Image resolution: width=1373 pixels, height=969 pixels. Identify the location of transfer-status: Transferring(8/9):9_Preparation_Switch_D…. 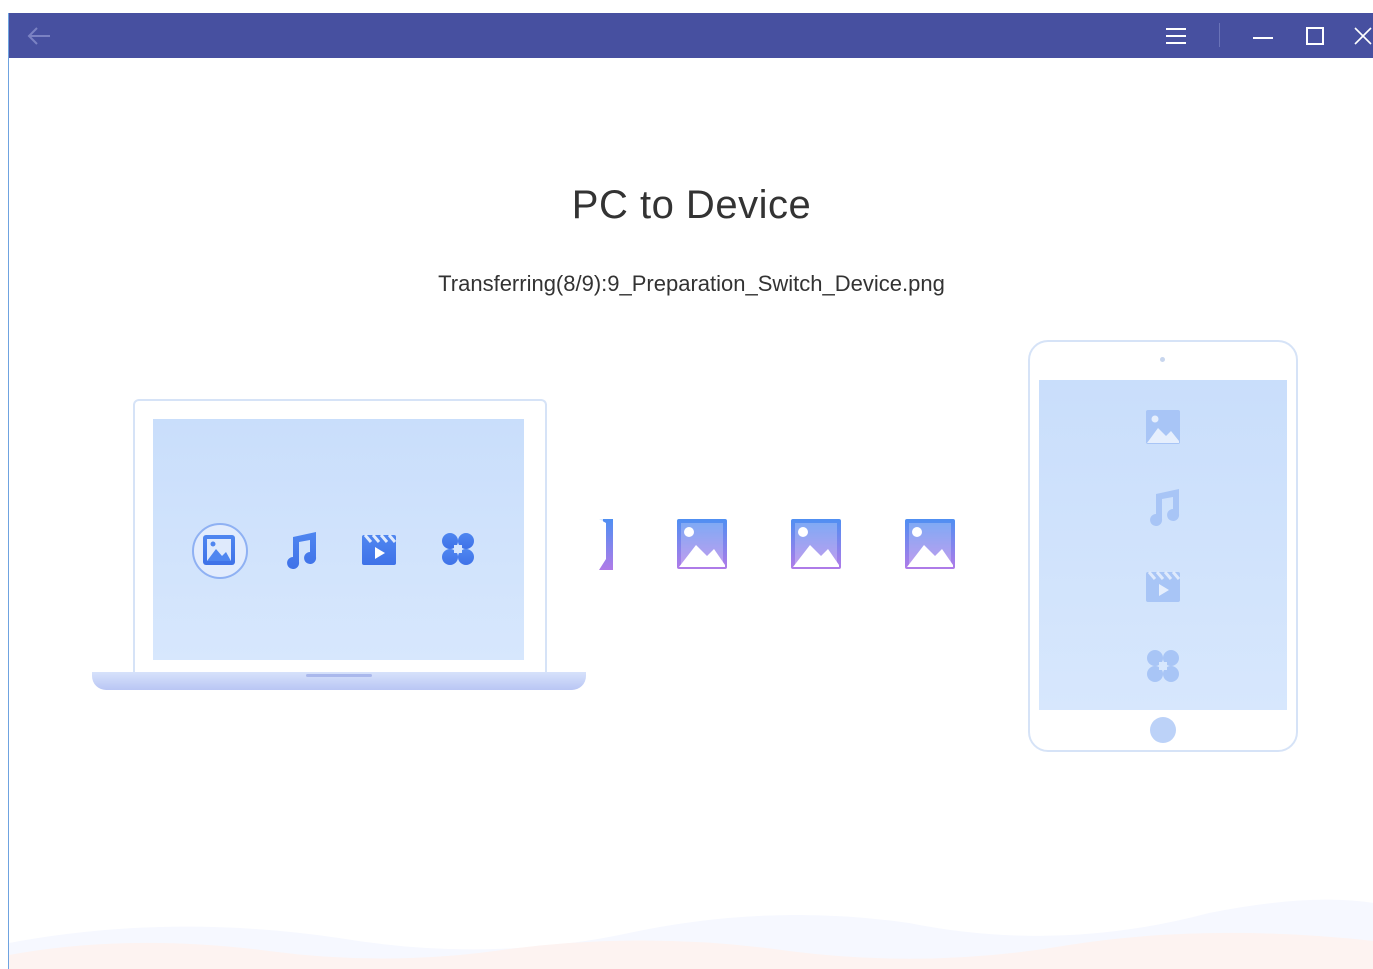
(691, 283).